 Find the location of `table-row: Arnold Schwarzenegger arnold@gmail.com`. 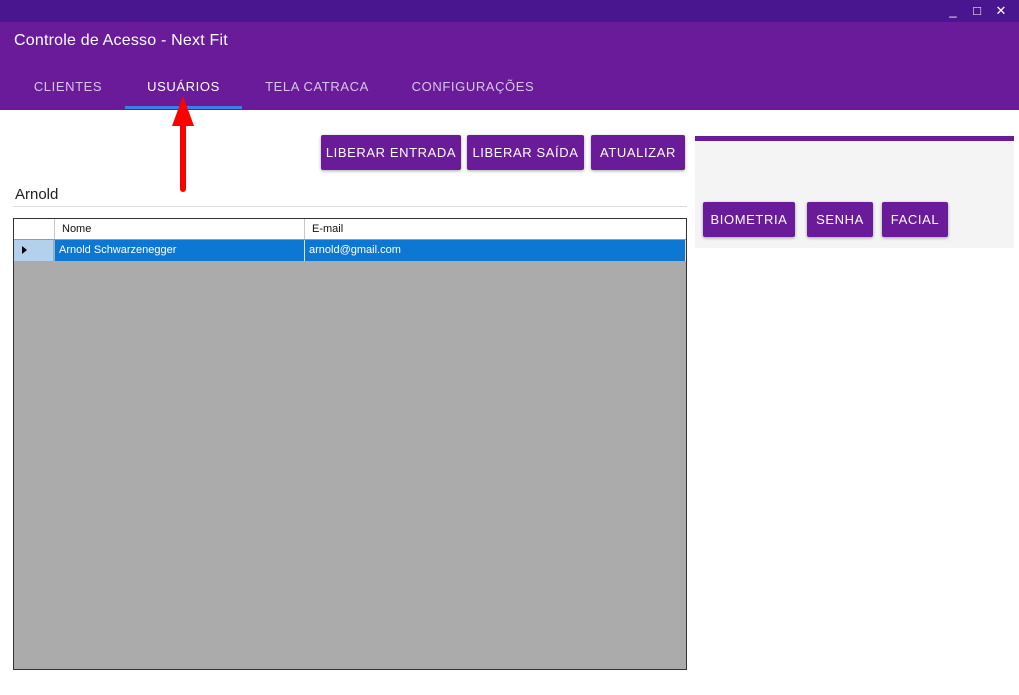

table-row: Arnold Schwarzenegger arnold@gmail.com is located at coordinates (350, 250).